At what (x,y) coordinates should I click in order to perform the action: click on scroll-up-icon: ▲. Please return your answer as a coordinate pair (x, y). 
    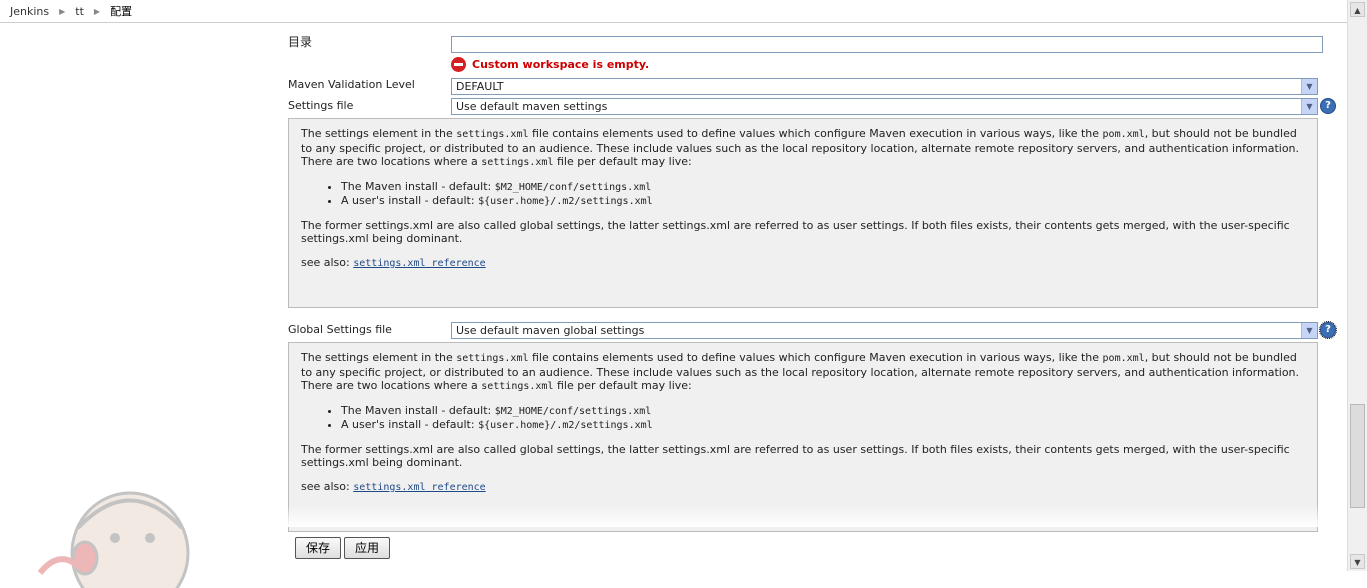
    Looking at the image, I should click on (1357, 9).